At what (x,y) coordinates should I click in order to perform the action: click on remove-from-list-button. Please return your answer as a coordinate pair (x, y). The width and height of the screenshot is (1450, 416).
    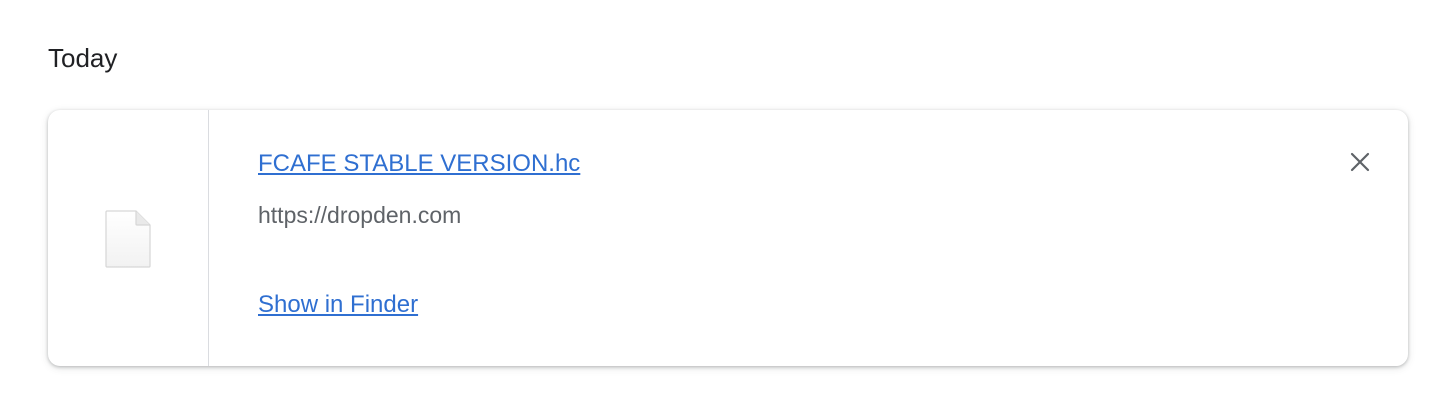
    Looking at the image, I should click on (1360, 162).